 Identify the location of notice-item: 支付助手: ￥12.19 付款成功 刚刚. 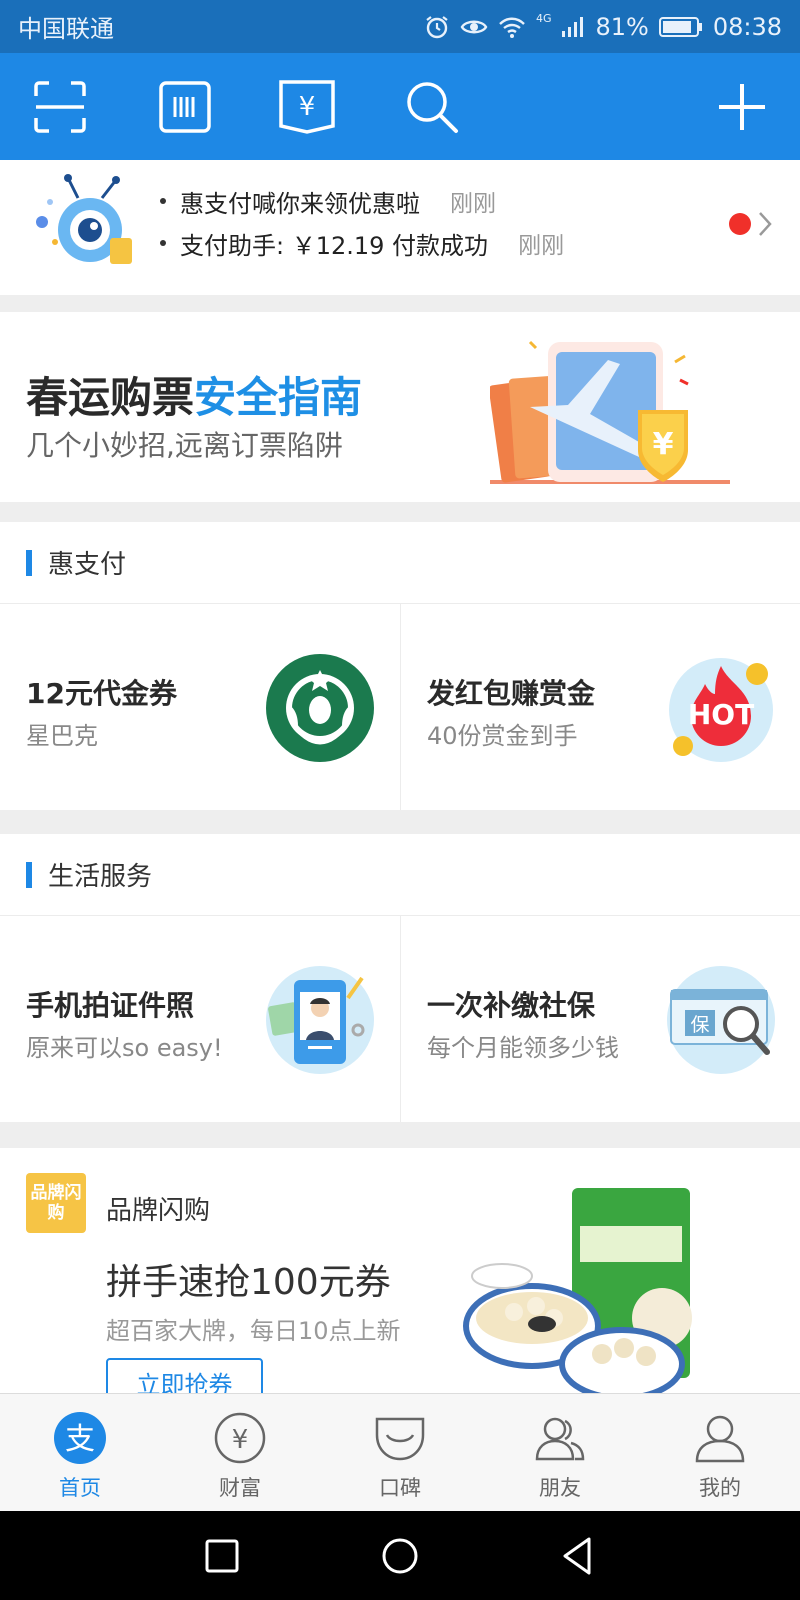
(362, 243).